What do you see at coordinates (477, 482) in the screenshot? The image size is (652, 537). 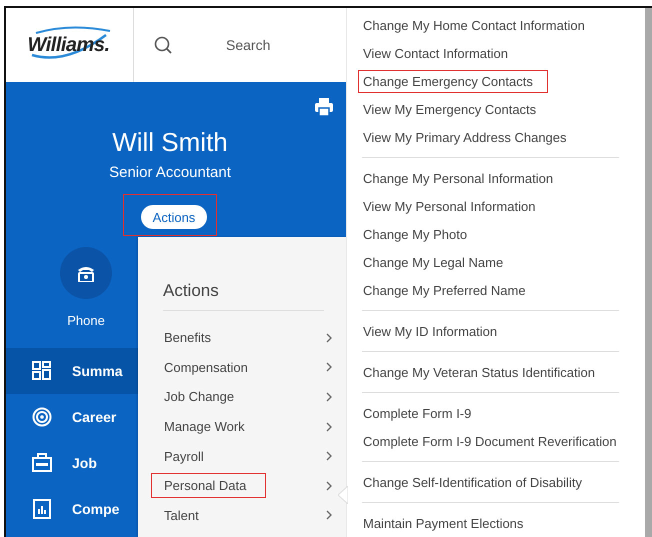 I see `submenu-item: Change Self-Identification of Disability` at bounding box center [477, 482].